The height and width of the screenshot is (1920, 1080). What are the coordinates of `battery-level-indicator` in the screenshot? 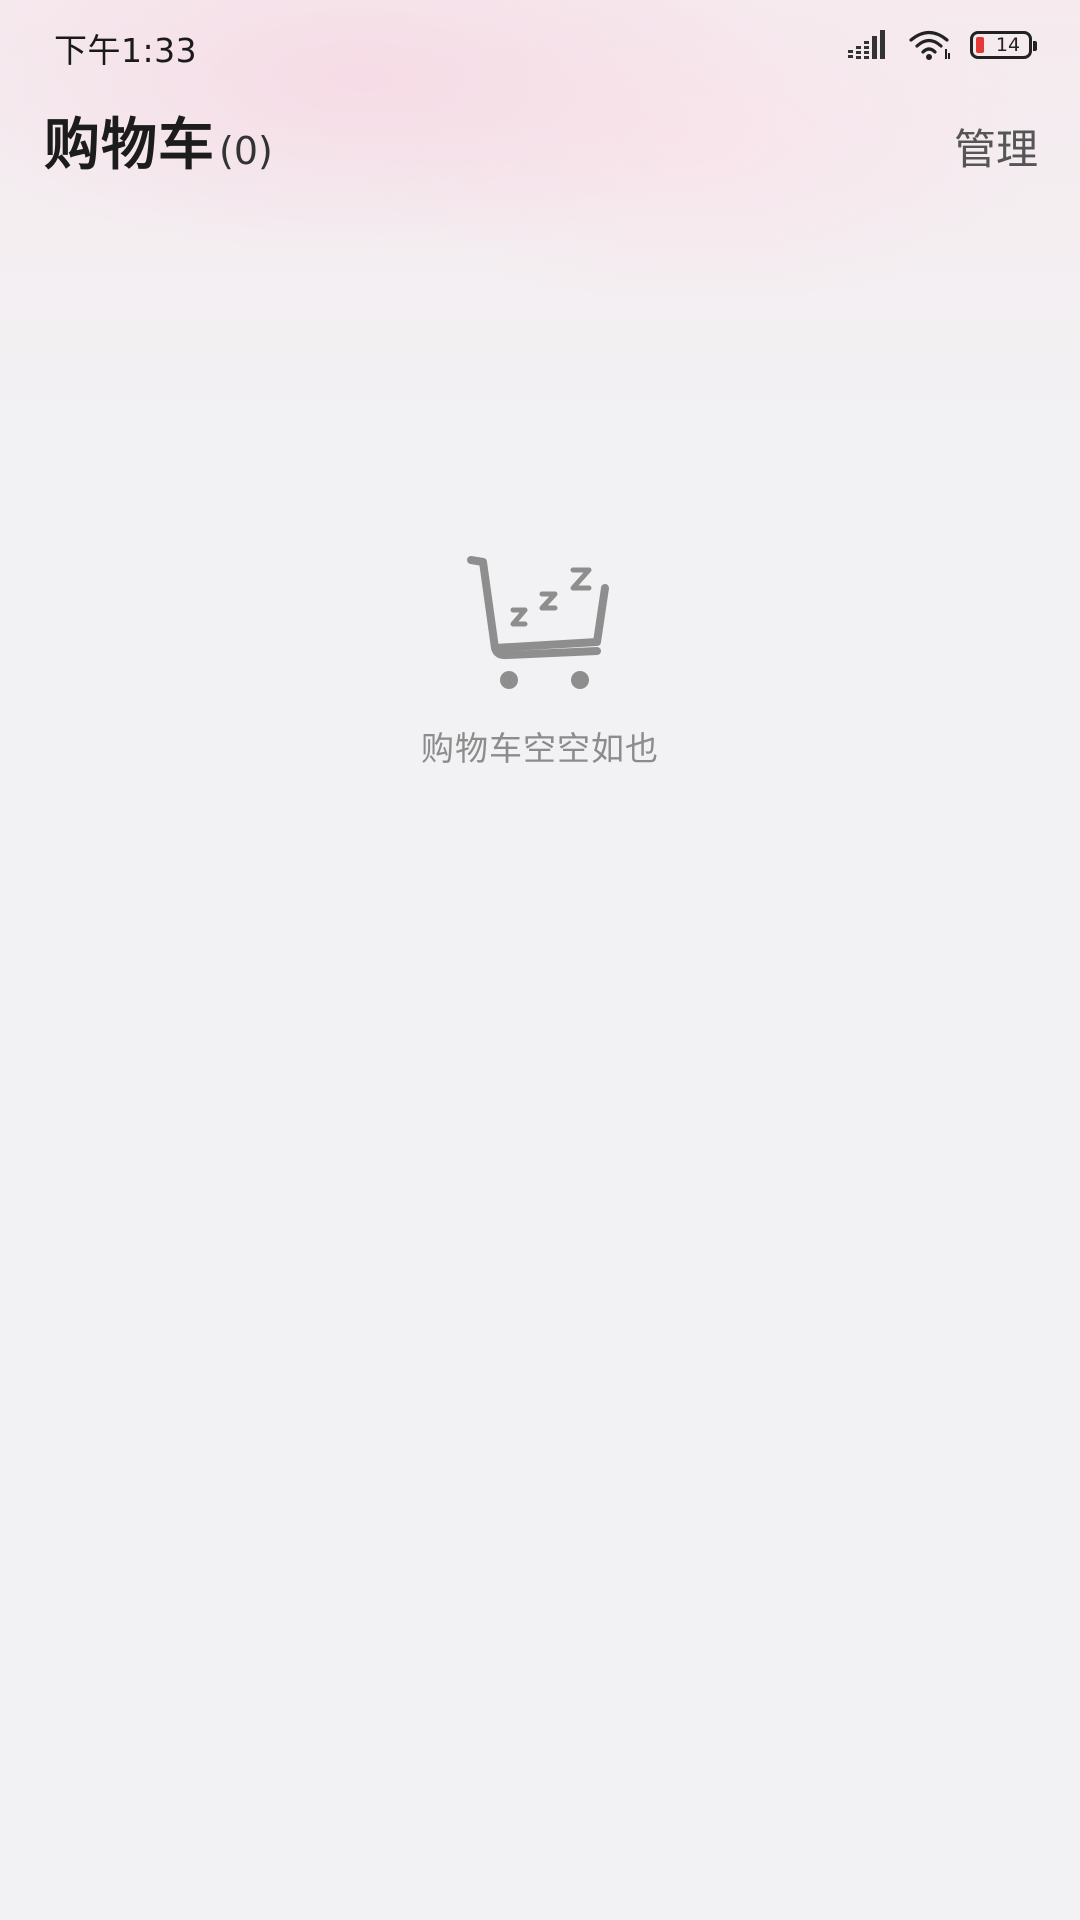 It's located at (980, 45).